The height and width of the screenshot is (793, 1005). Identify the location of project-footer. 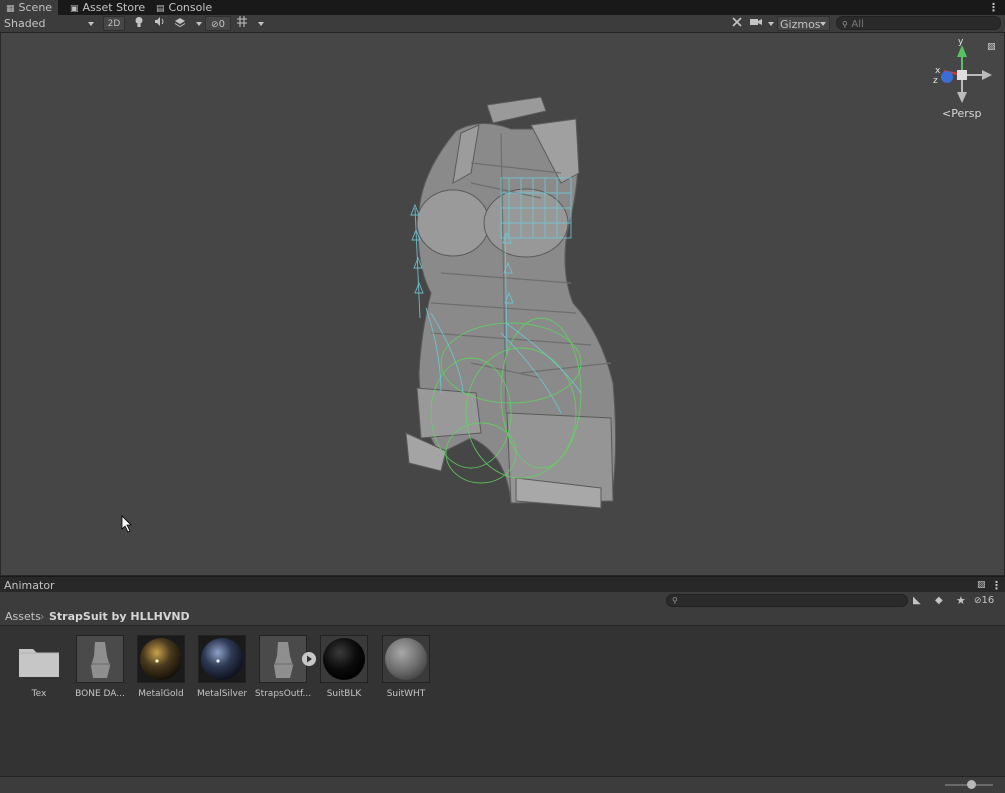
(502, 784).